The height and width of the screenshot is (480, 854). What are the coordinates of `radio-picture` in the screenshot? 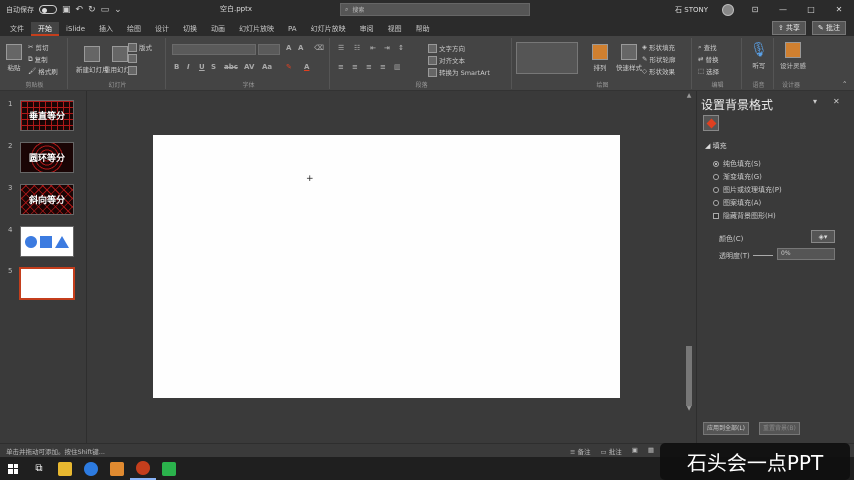 It's located at (716, 190).